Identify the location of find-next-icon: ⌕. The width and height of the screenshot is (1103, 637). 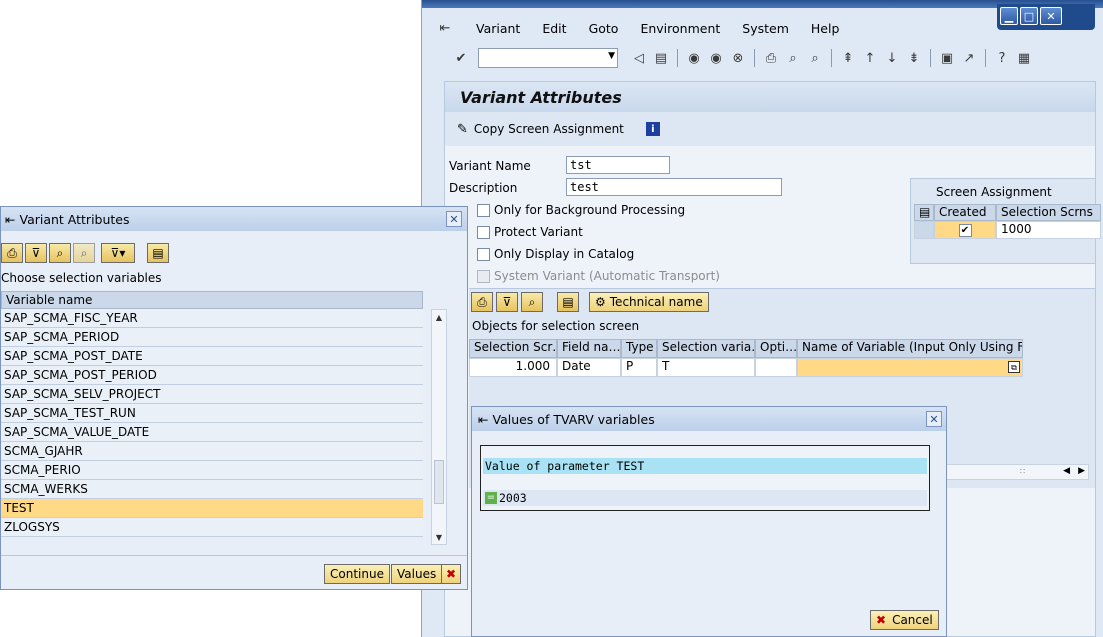
(815, 58).